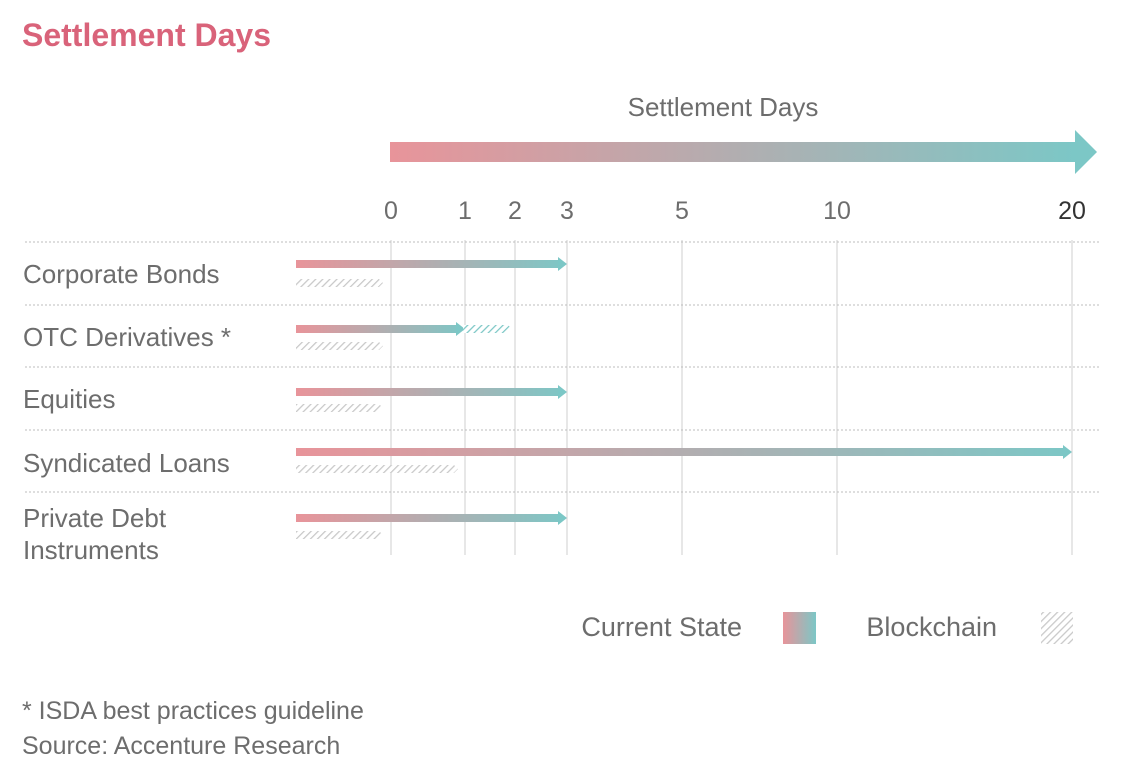 This screenshot has height=770, width=1124. What do you see at coordinates (69, 399) in the screenshot?
I see `category-label: Equities` at bounding box center [69, 399].